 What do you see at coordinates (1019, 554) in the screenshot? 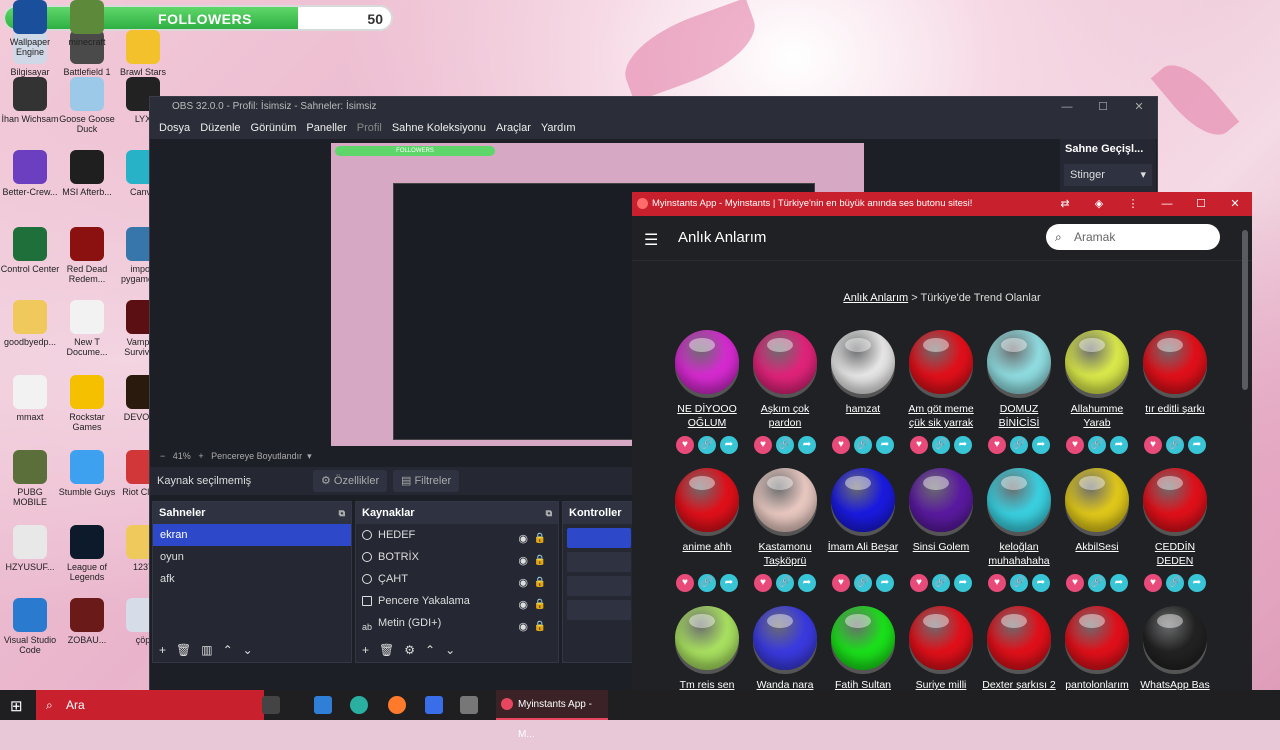
I see `instant-name-link: keloğlan muhahahaha` at bounding box center [1019, 554].